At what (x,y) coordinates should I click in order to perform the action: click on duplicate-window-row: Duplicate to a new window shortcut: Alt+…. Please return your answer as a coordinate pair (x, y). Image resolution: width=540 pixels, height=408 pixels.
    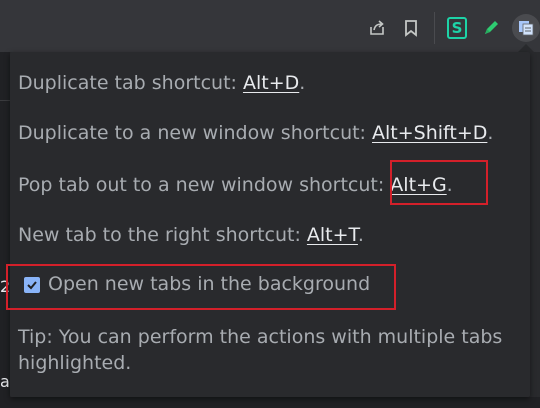
    Looking at the image, I should click on (255, 133).